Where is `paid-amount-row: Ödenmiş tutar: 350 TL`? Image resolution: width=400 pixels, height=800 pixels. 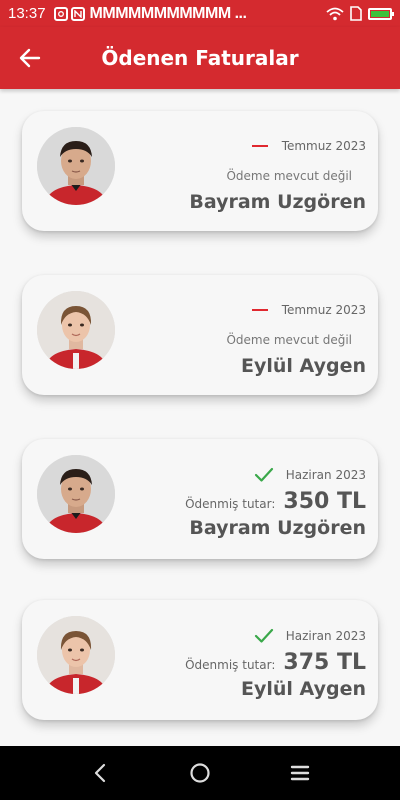 paid-amount-row: Ödenmiş tutar: 350 TL is located at coordinates (275, 501).